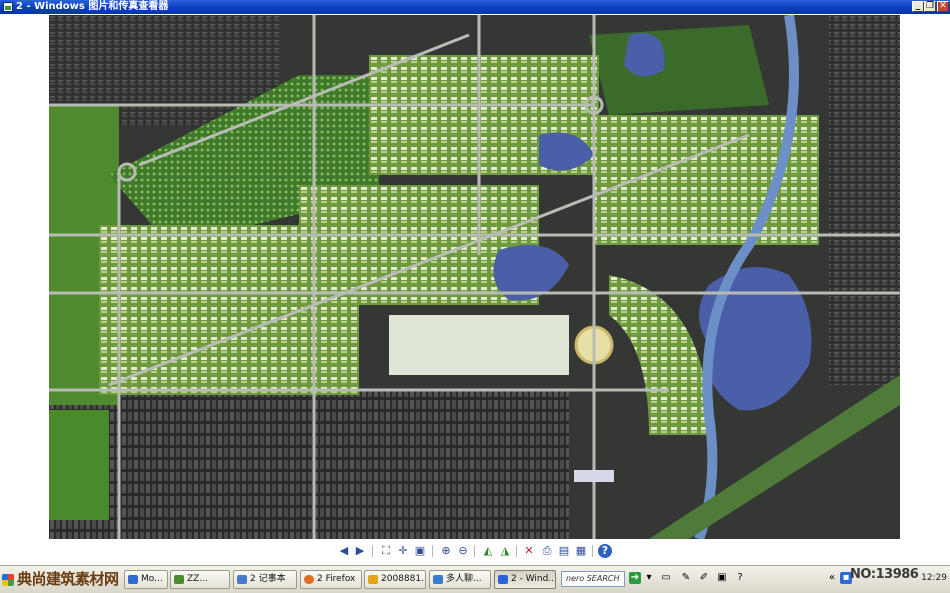 This screenshot has width=950, height=593. Describe the element at coordinates (930, 6) in the screenshot. I see `restore-button: ❐` at that location.